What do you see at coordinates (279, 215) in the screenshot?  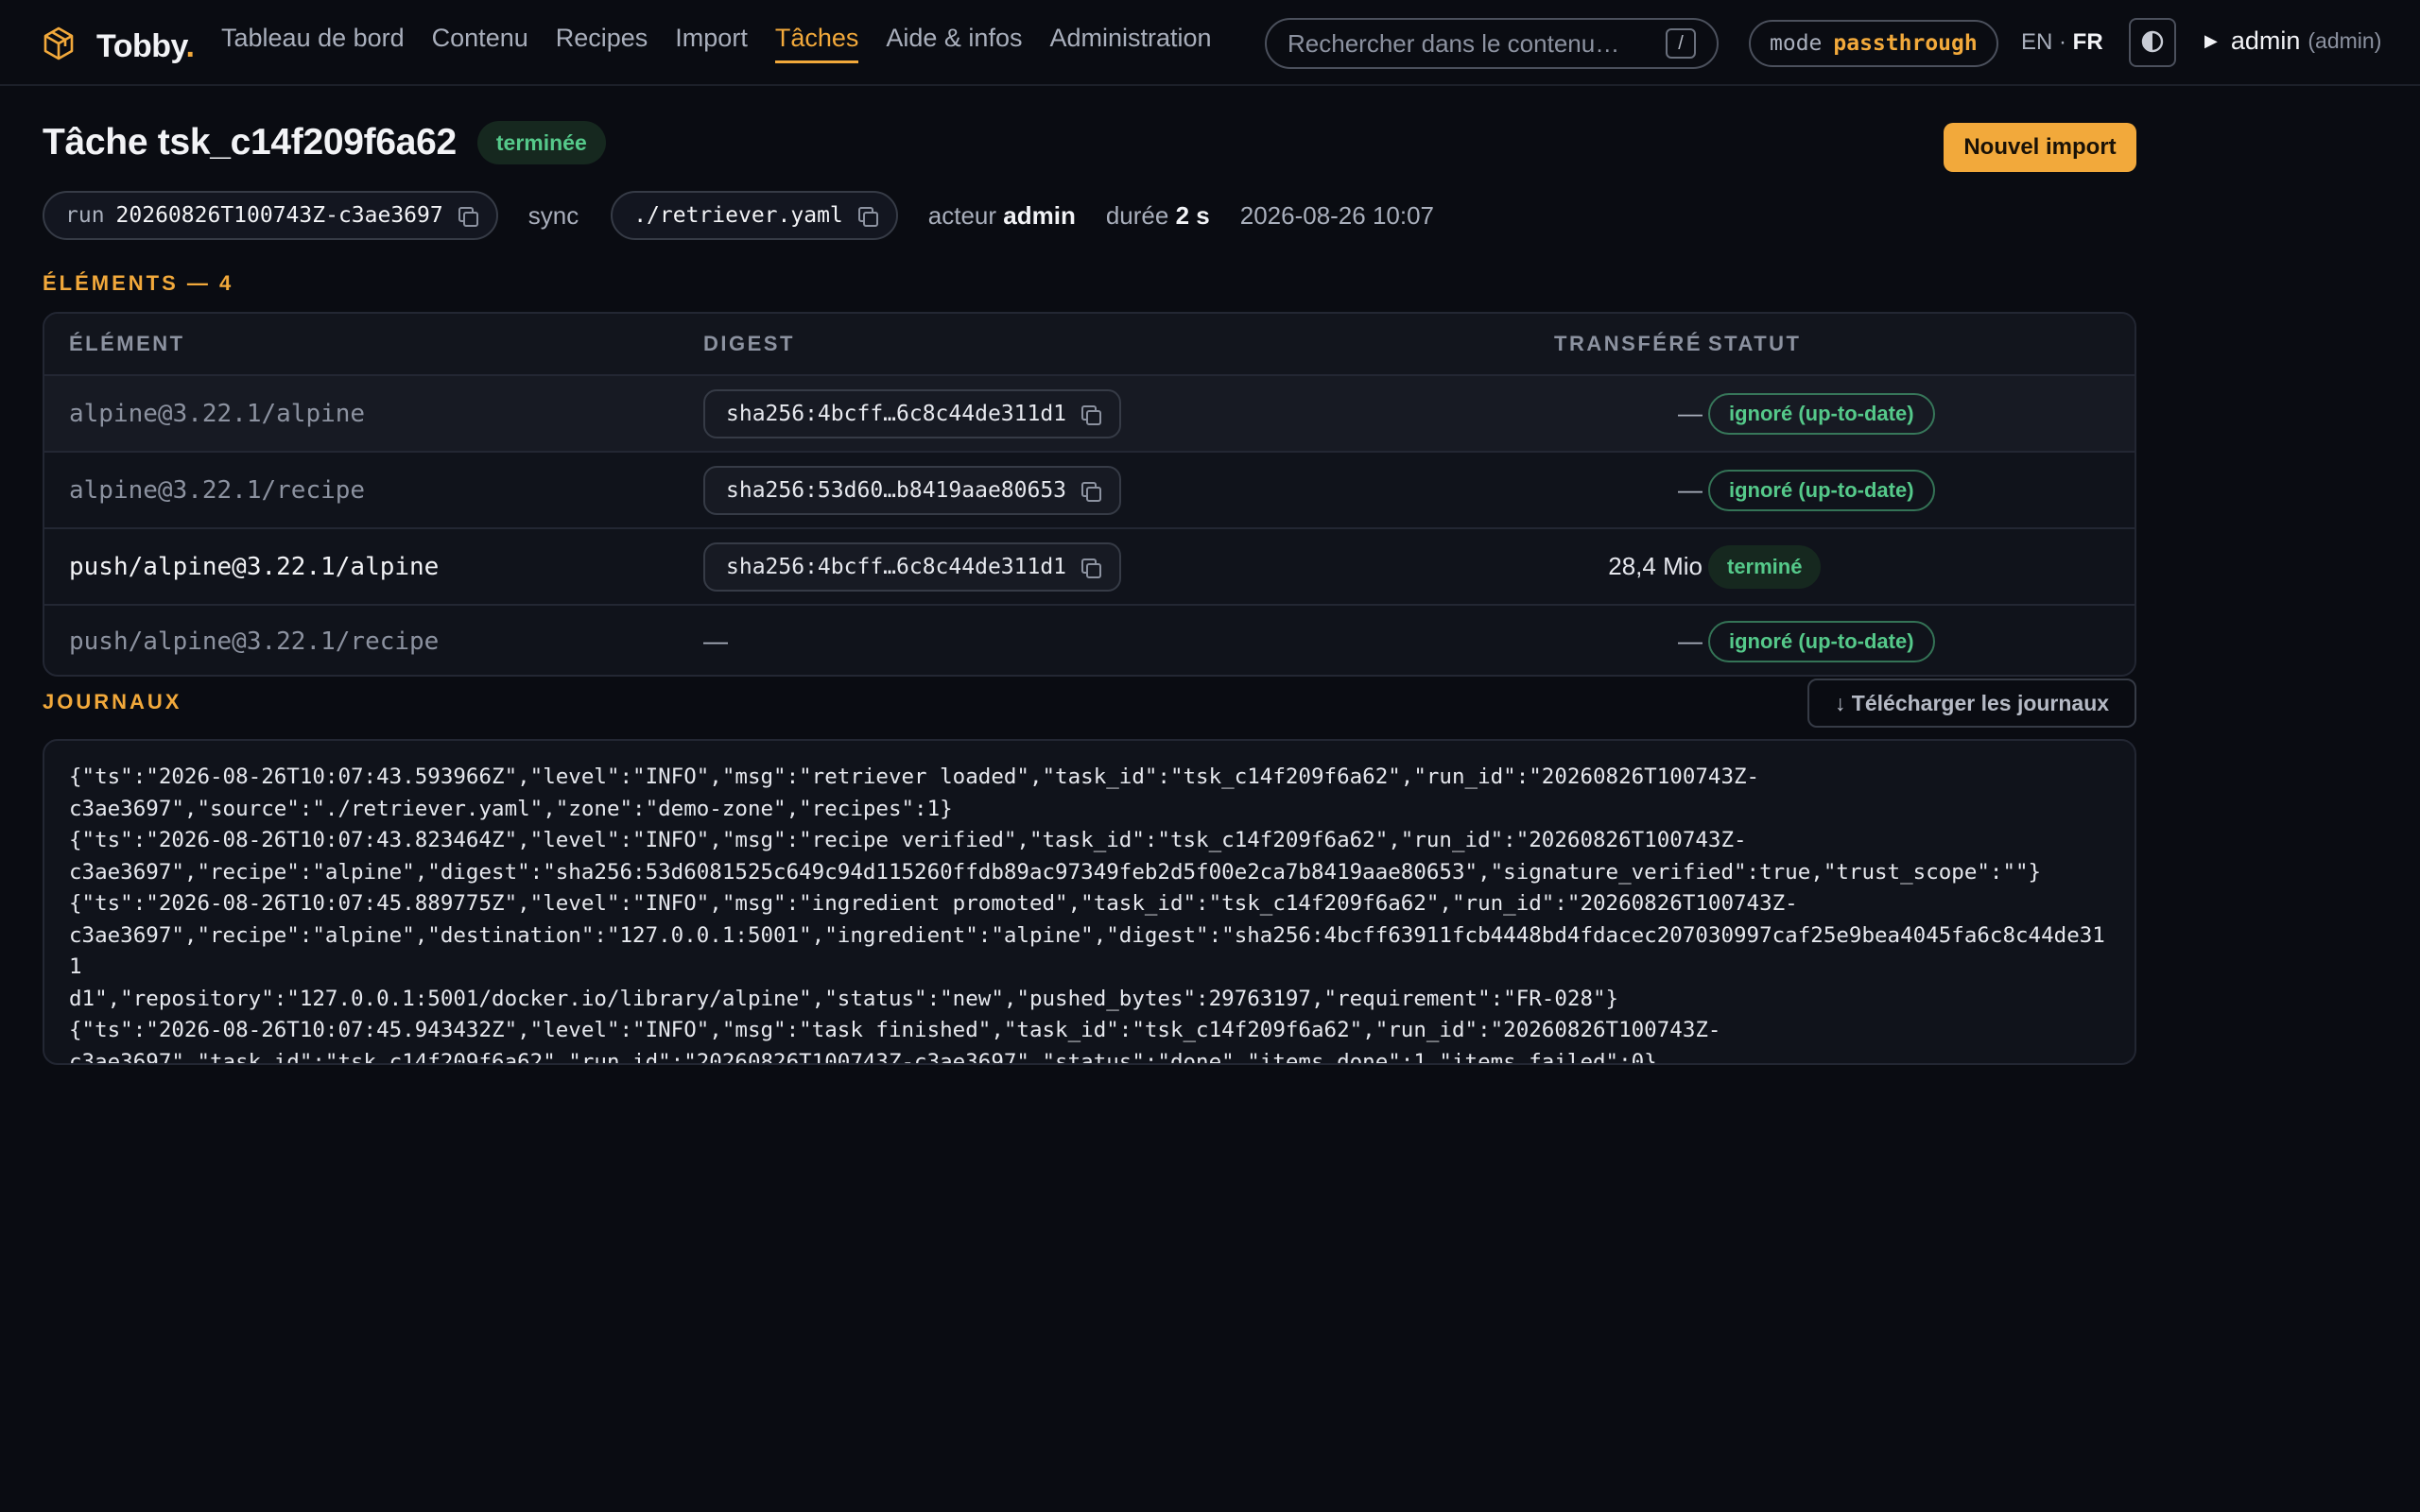 I see `run-id: 20260826T100743Z-c3ae3697` at bounding box center [279, 215].